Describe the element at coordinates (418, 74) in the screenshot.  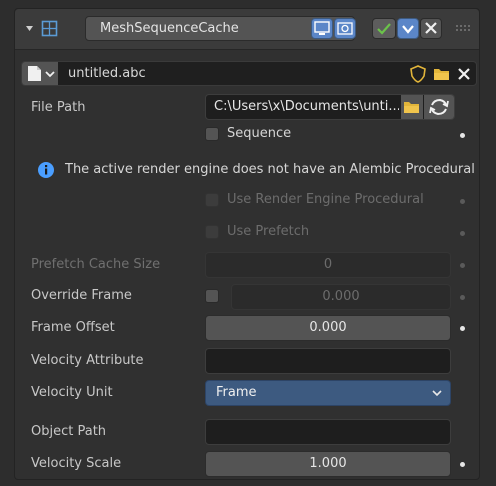
I see `fake-user-shield-icon` at that location.